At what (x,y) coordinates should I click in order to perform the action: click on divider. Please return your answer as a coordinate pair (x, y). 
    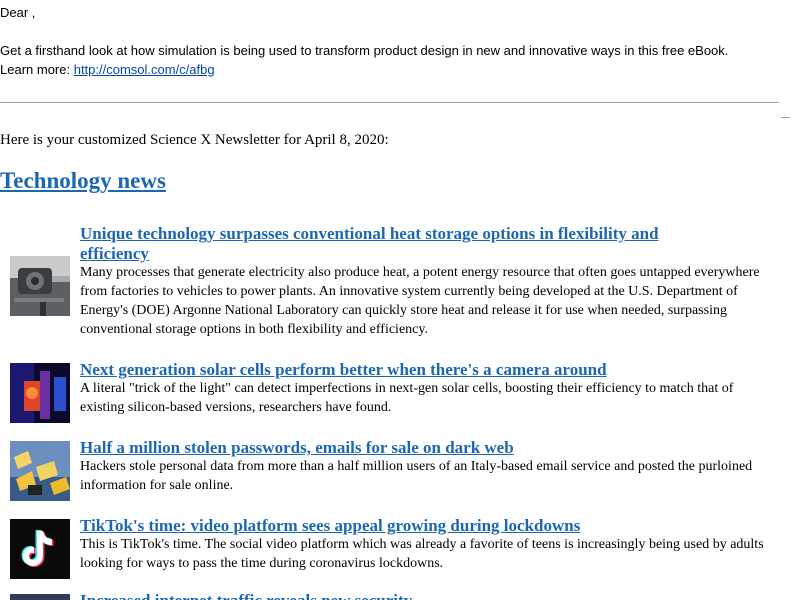
    Looking at the image, I should click on (389, 102).